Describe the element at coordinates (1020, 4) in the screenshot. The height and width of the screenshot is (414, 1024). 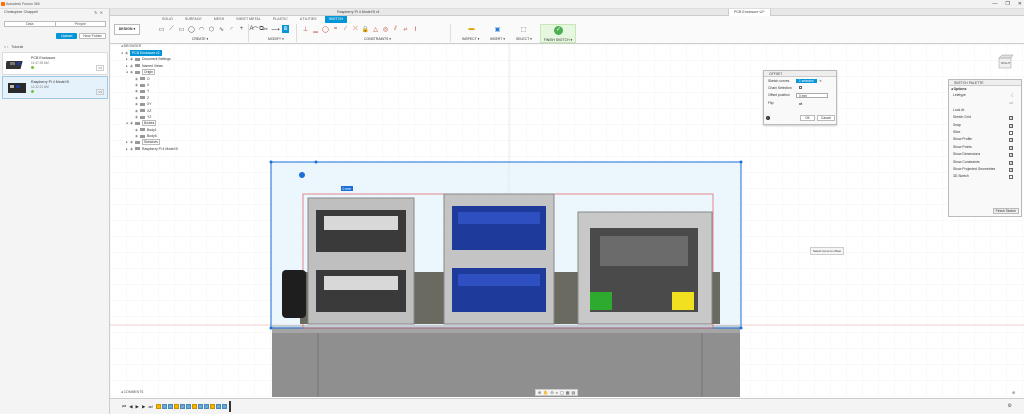
I see `close-button: ✕` at that location.